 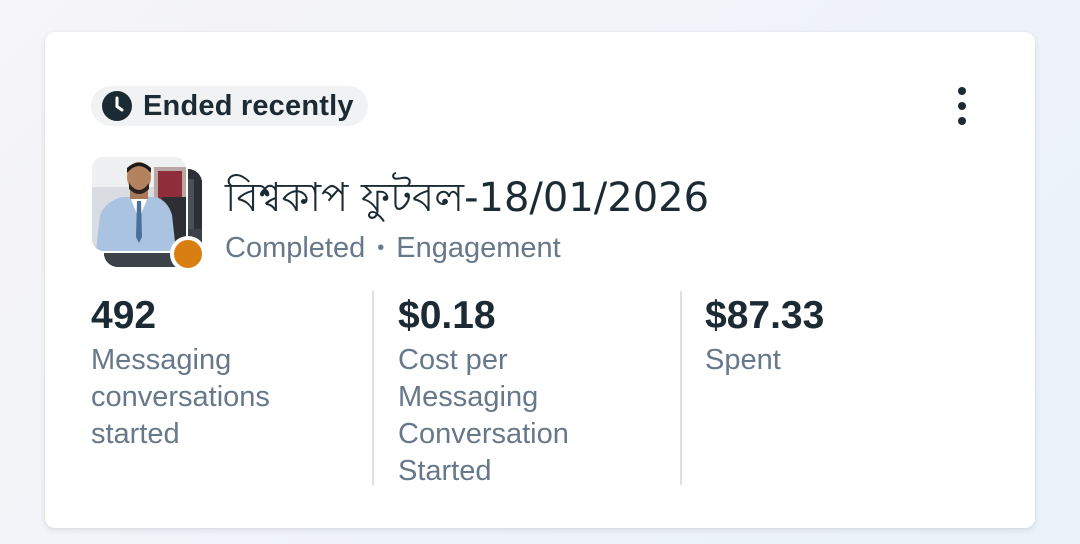 I want to click on more-vertical-icon, so click(x=962, y=91).